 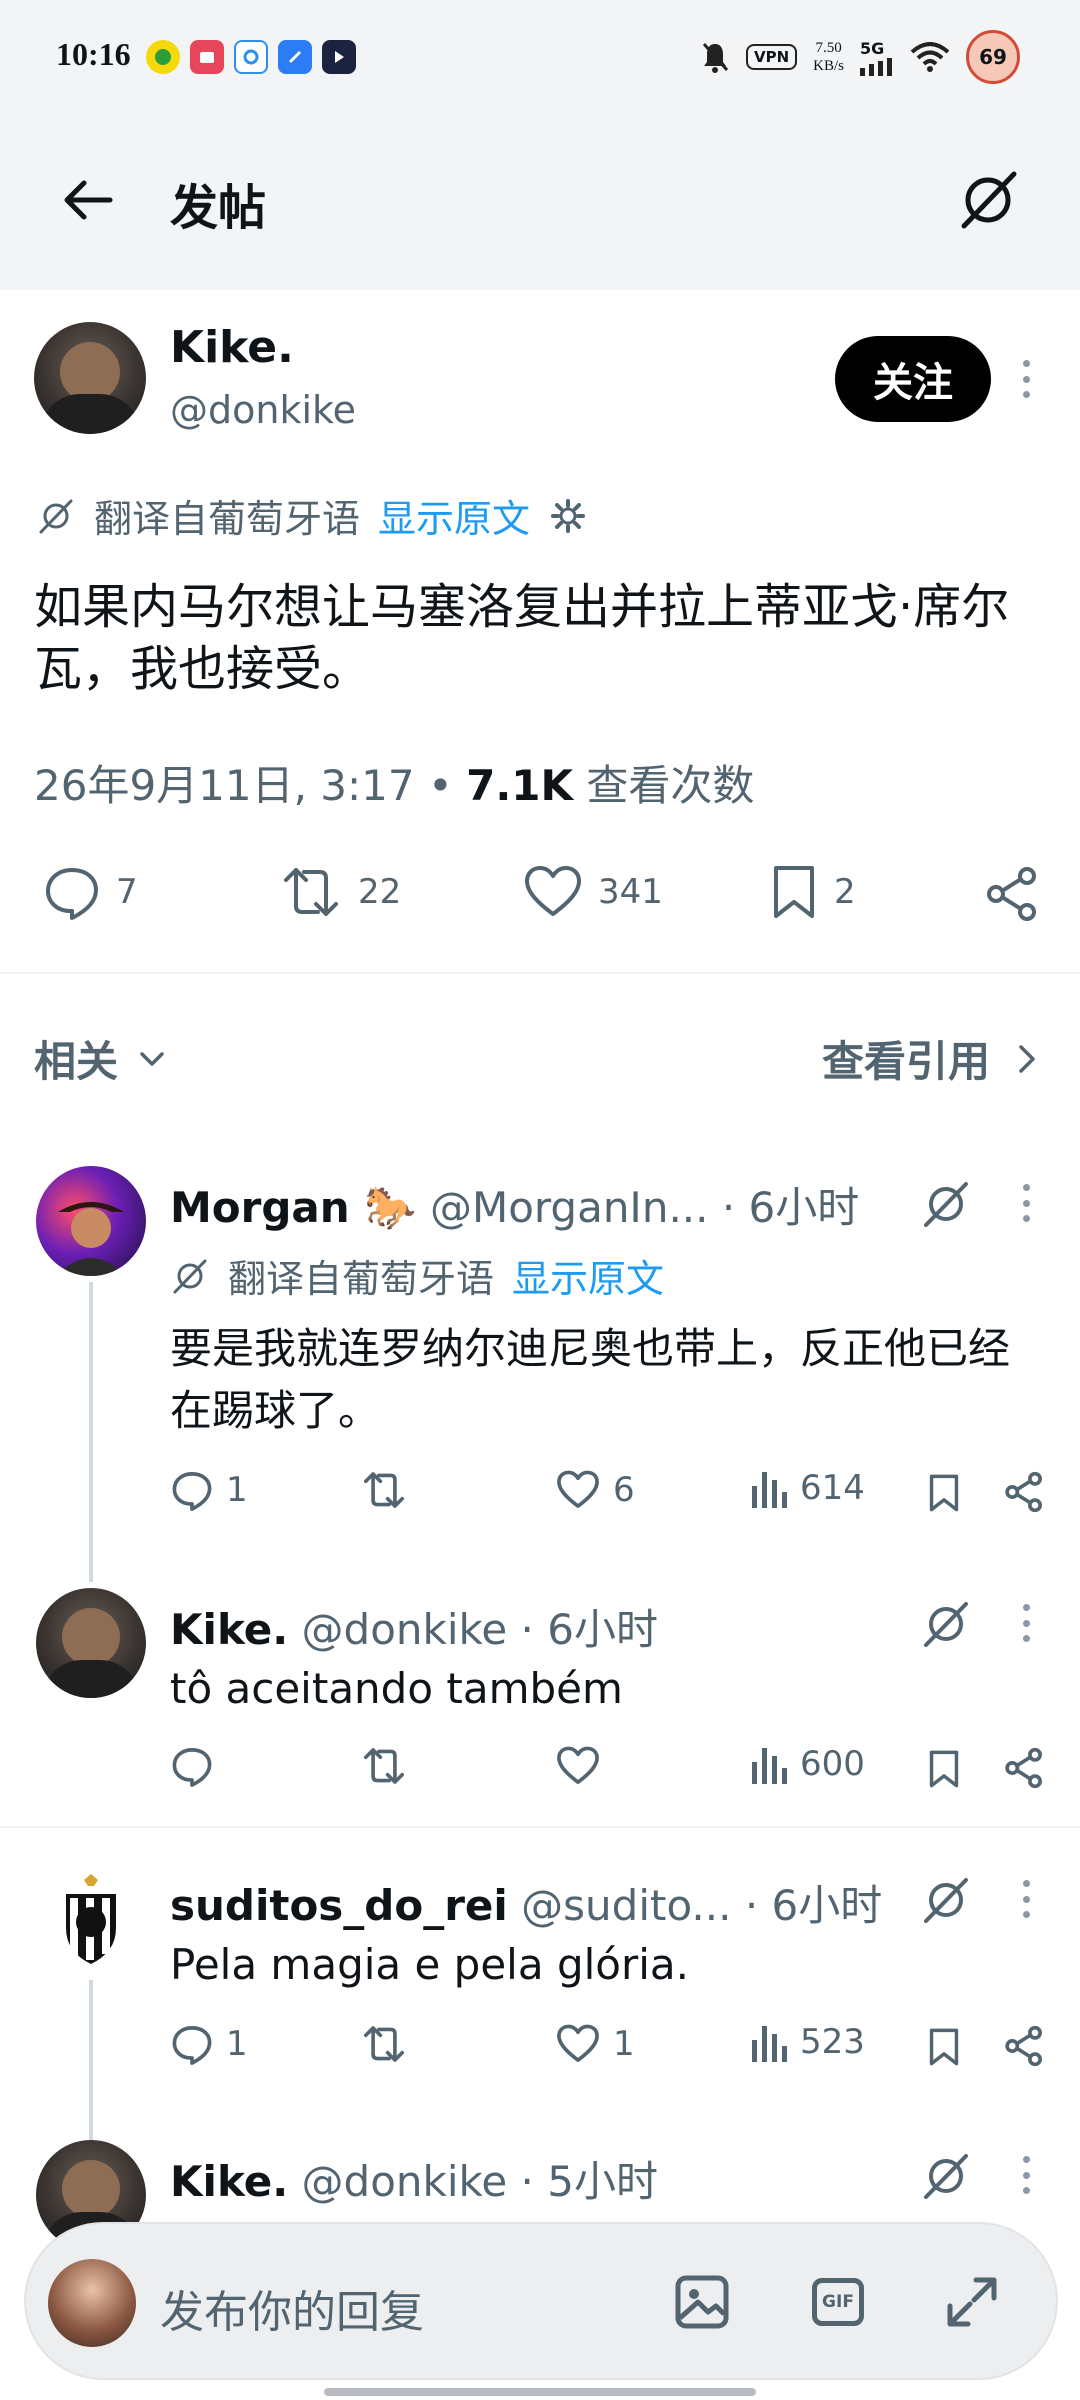 What do you see at coordinates (394, 782) in the screenshot?
I see `post-meta: 26年9月11日, 3:17 • 7.1K 查看次数` at bounding box center [394, 782].